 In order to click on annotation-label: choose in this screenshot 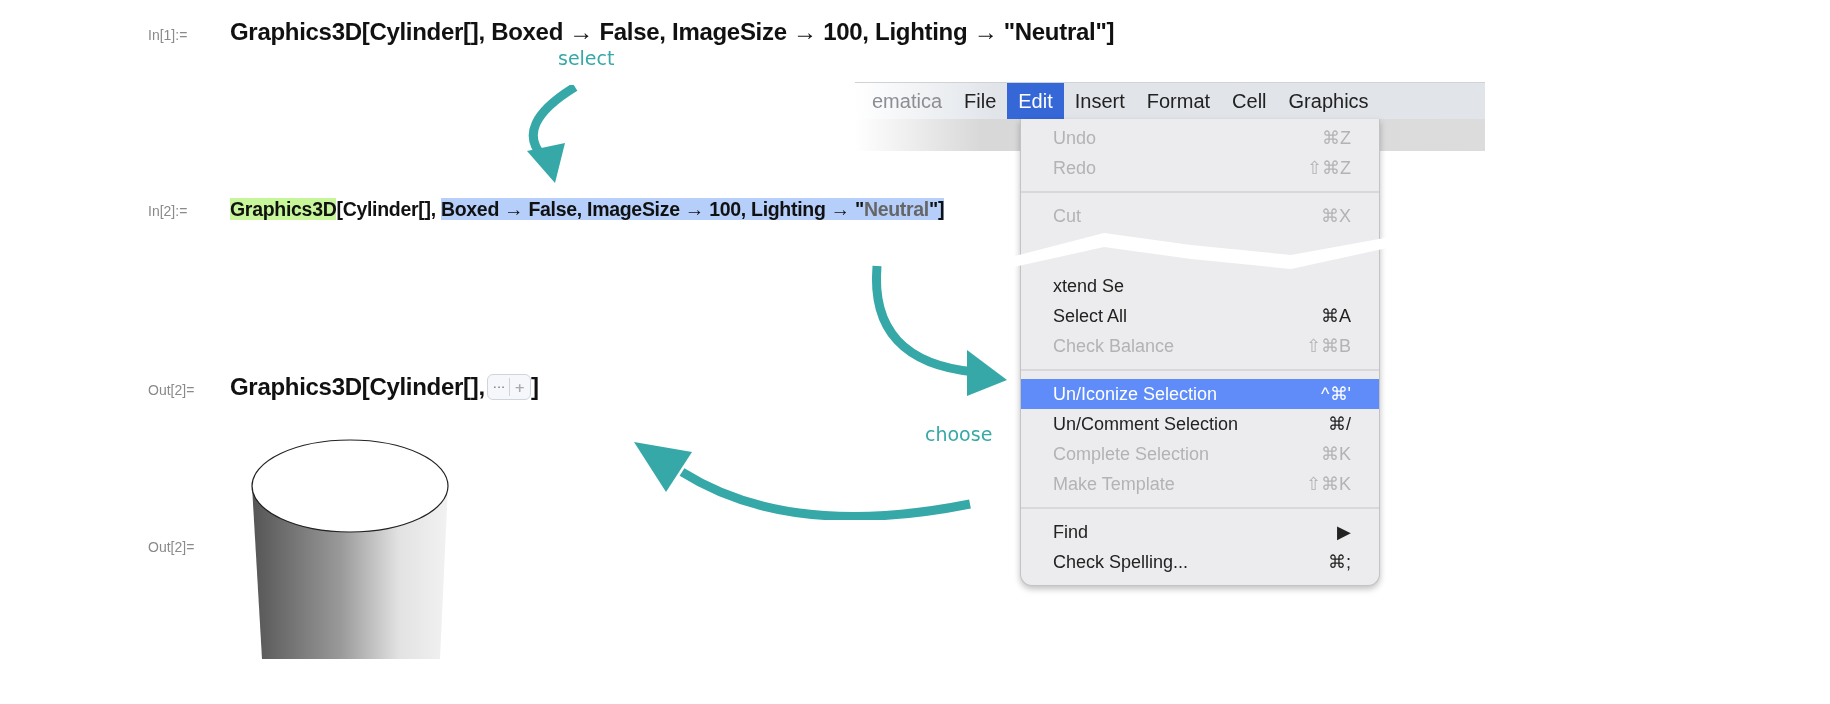, I will do `click(959, 434)`.